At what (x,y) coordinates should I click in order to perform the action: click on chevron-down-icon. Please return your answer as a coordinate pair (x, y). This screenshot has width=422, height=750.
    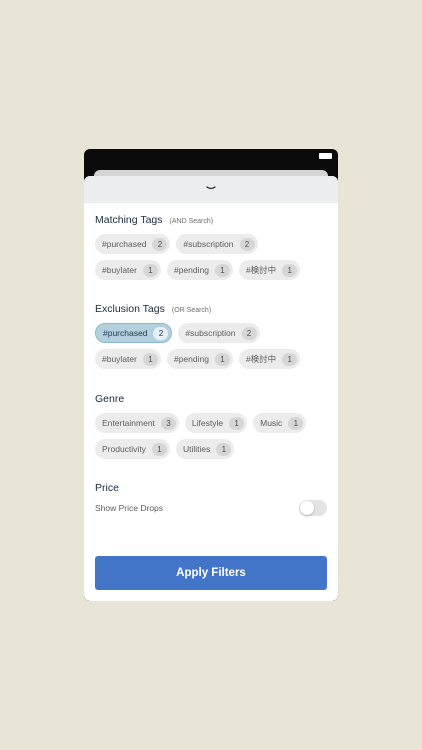
    Looking at the image, I should click on (211, 188).